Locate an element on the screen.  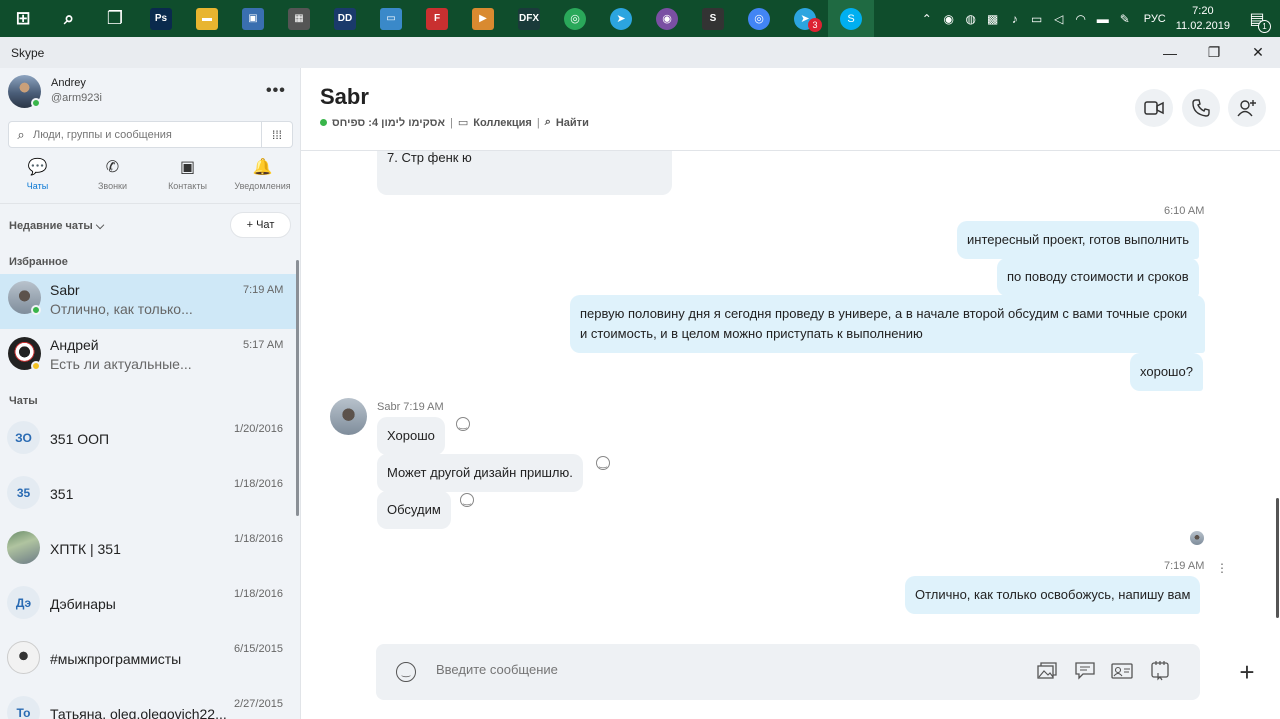
add-content-button: + is located at coordinates (1247, 672).